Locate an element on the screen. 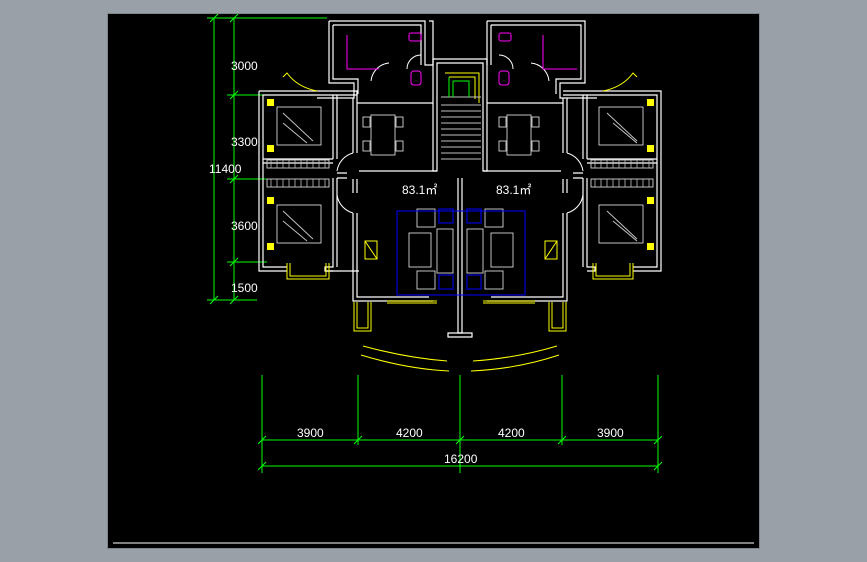 Image resolution: width=867 pixels, height=562 pixels. staircase-treads is located at coordinates (461, 132).